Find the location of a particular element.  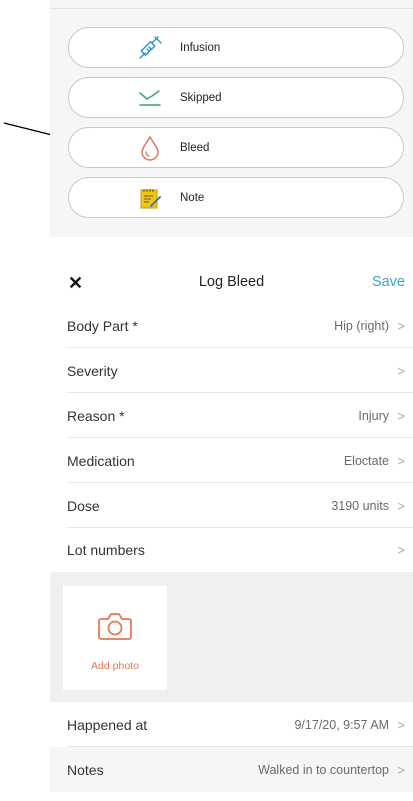

happened-at-row: Happened at 9/17/20, 9:57 AM > is located at coordinates (231, 724).